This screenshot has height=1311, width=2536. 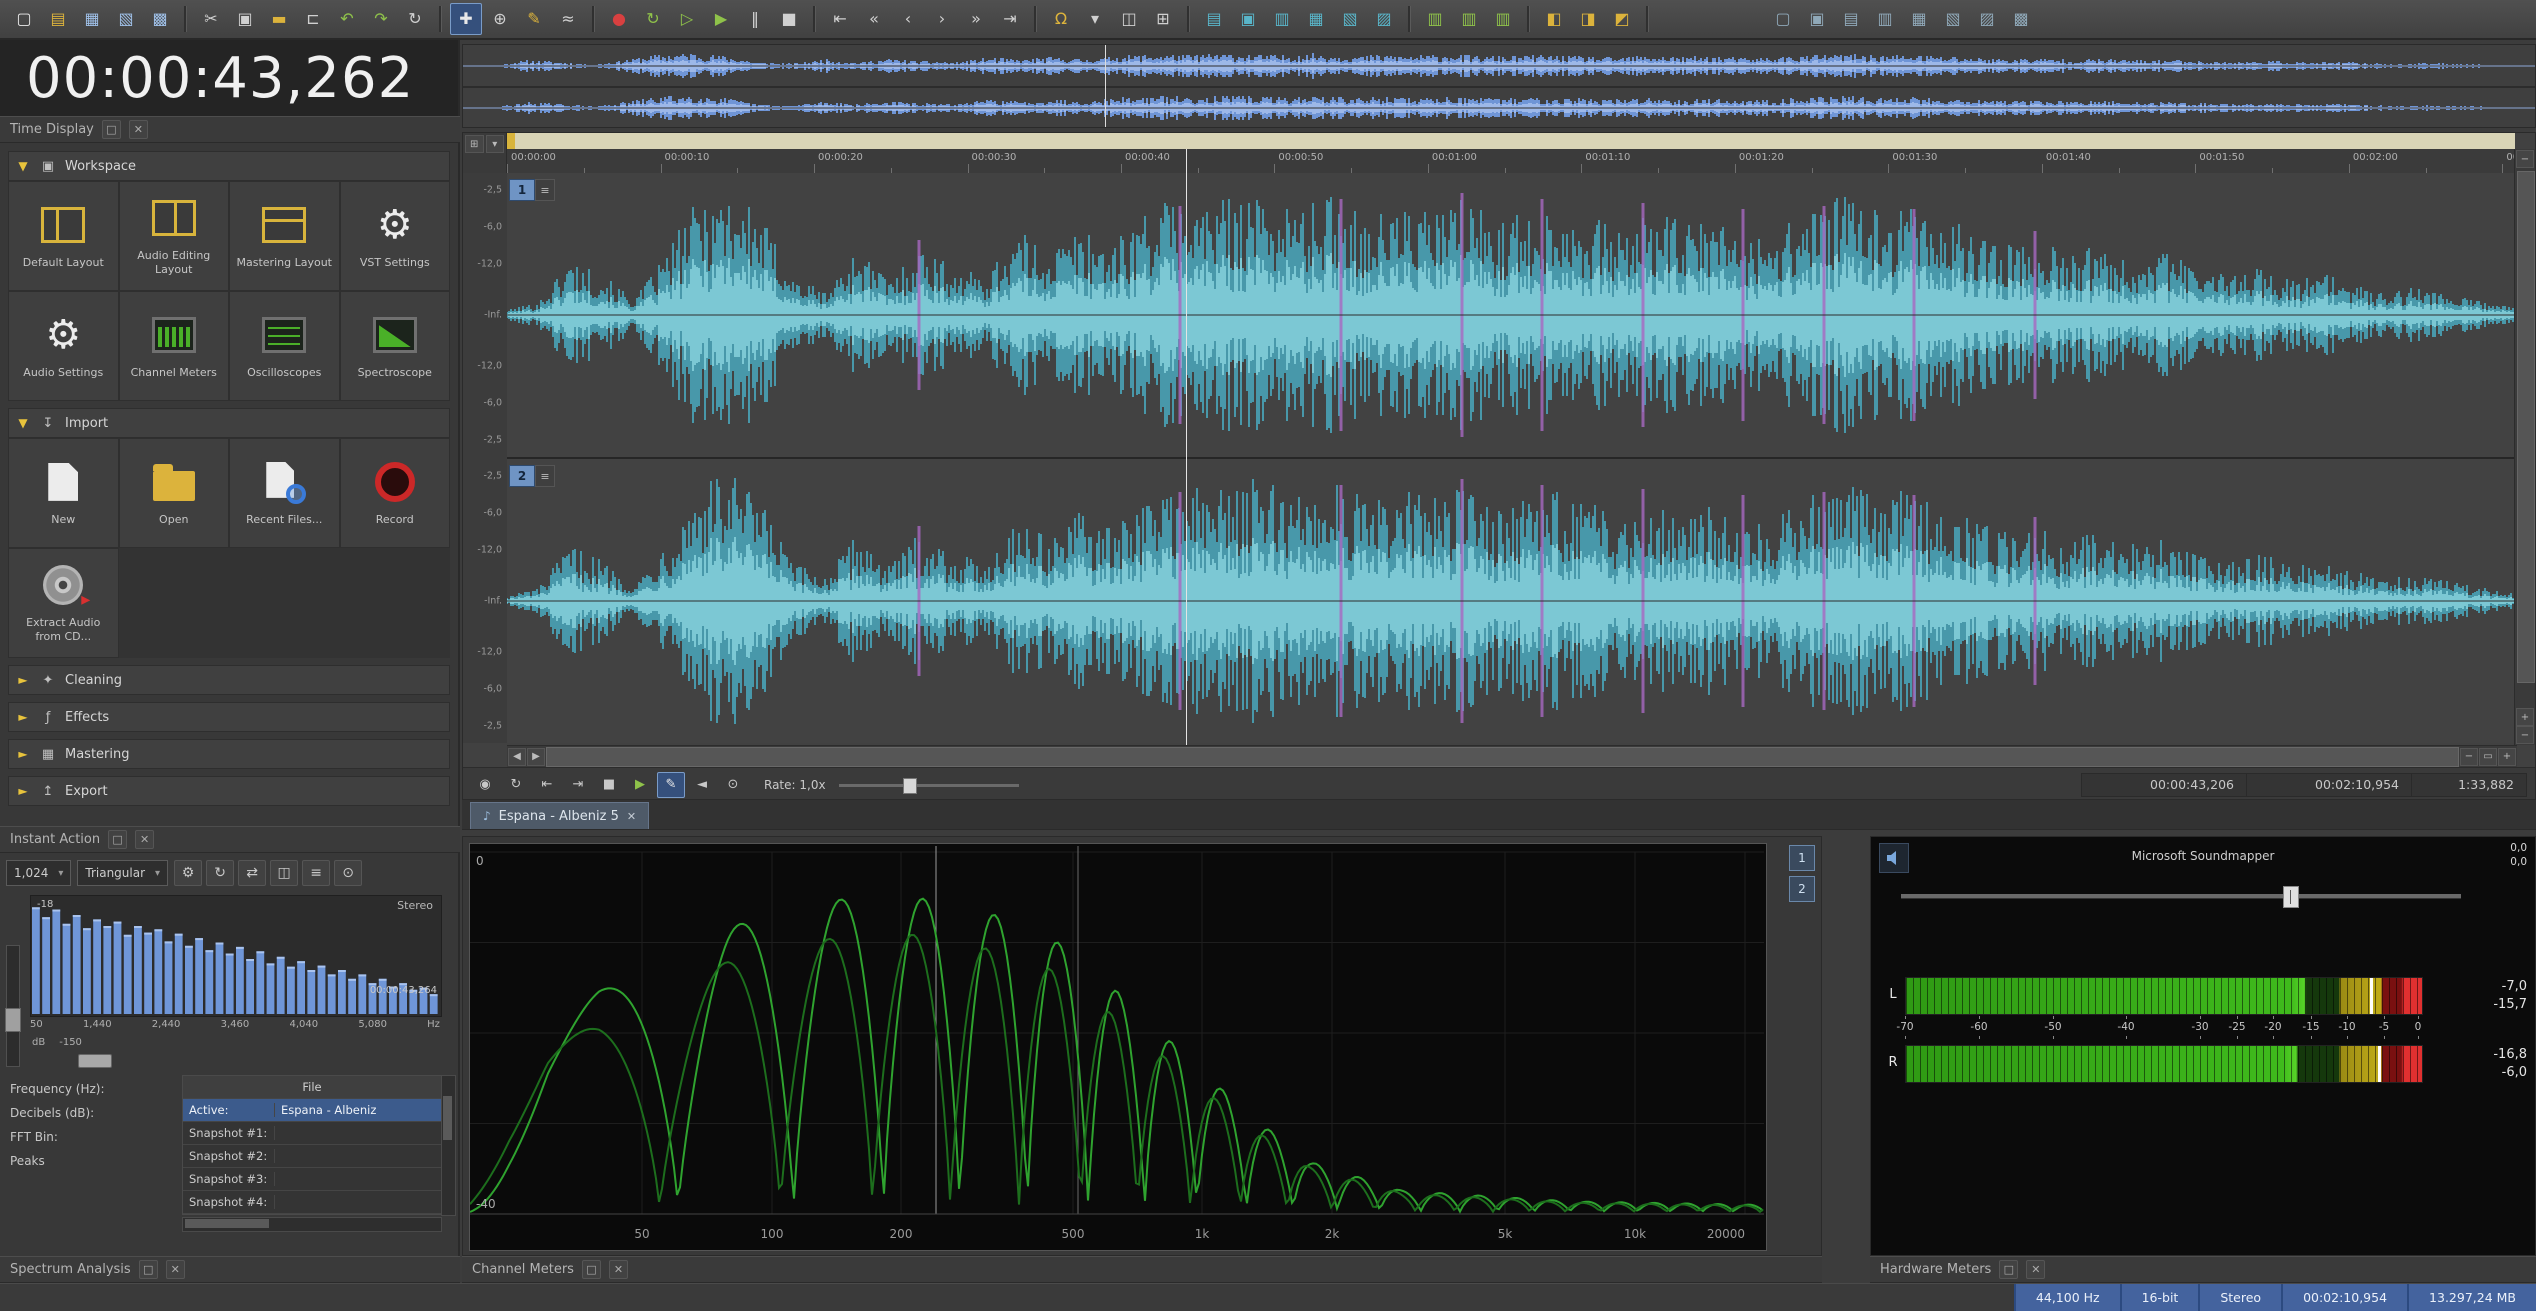 What do you see at coordinates (1987, 19) in the screenshot?
I see `dock-window-7-icon: ▨` at bounding box center [1987, 19].